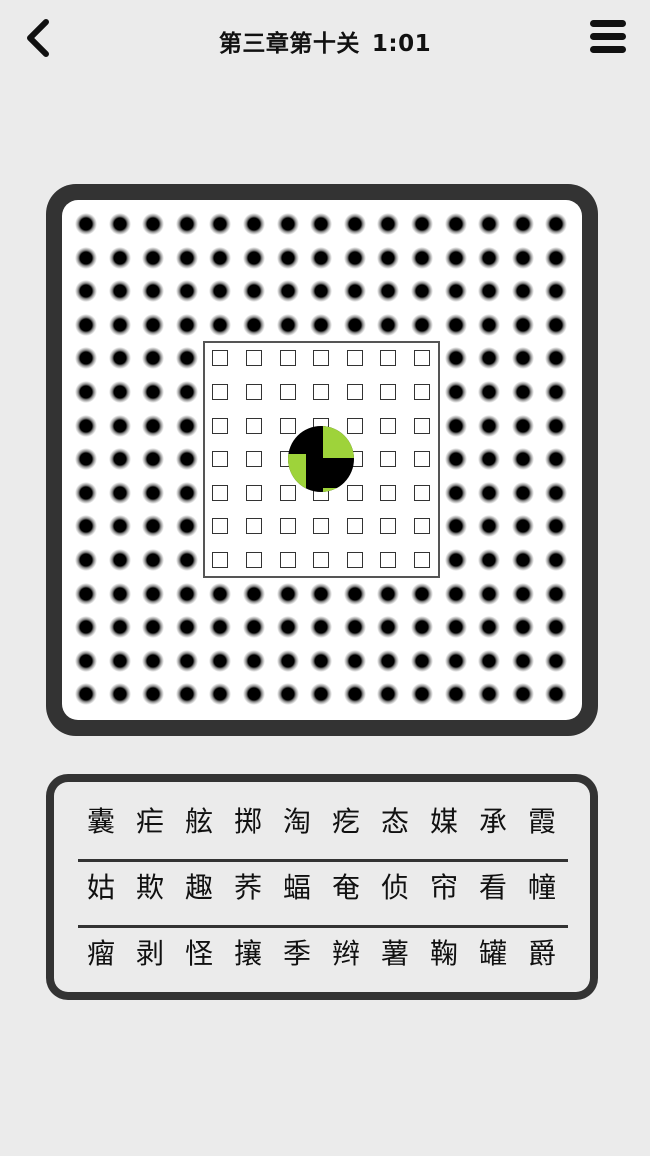 This screenshot has height=1156, width=650. Describe the element at coordinates (608, 37) in the screenshot. I see `menu-button` at that location.